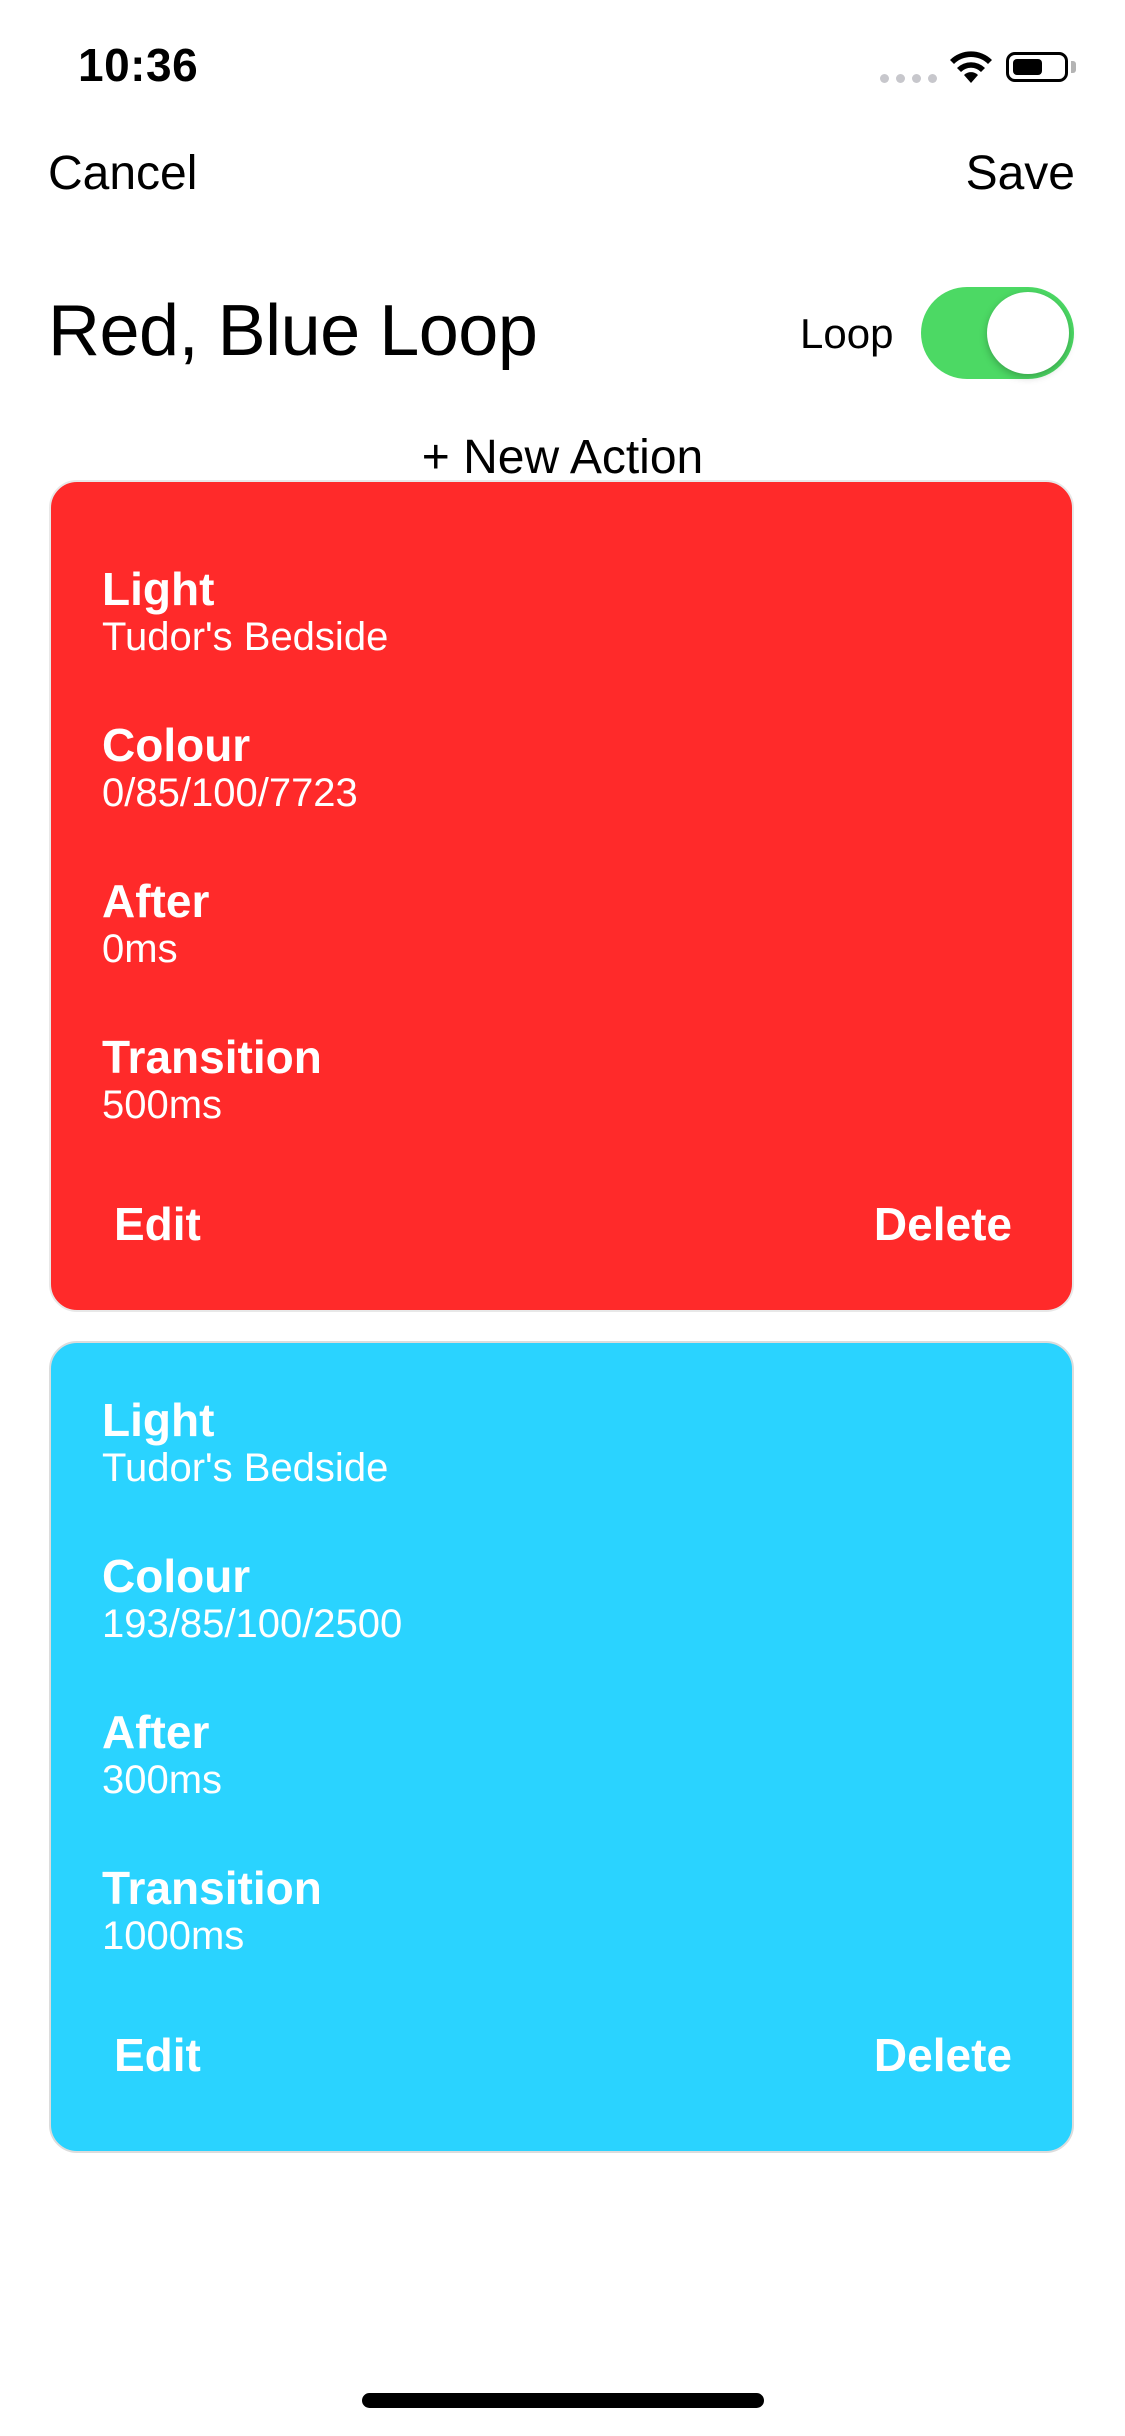 The image size is (1125, 2436). Describe the element at coordinates (252, 1624) in the screenshot. I see `colour-value: 193/85/100/2500` at that location.